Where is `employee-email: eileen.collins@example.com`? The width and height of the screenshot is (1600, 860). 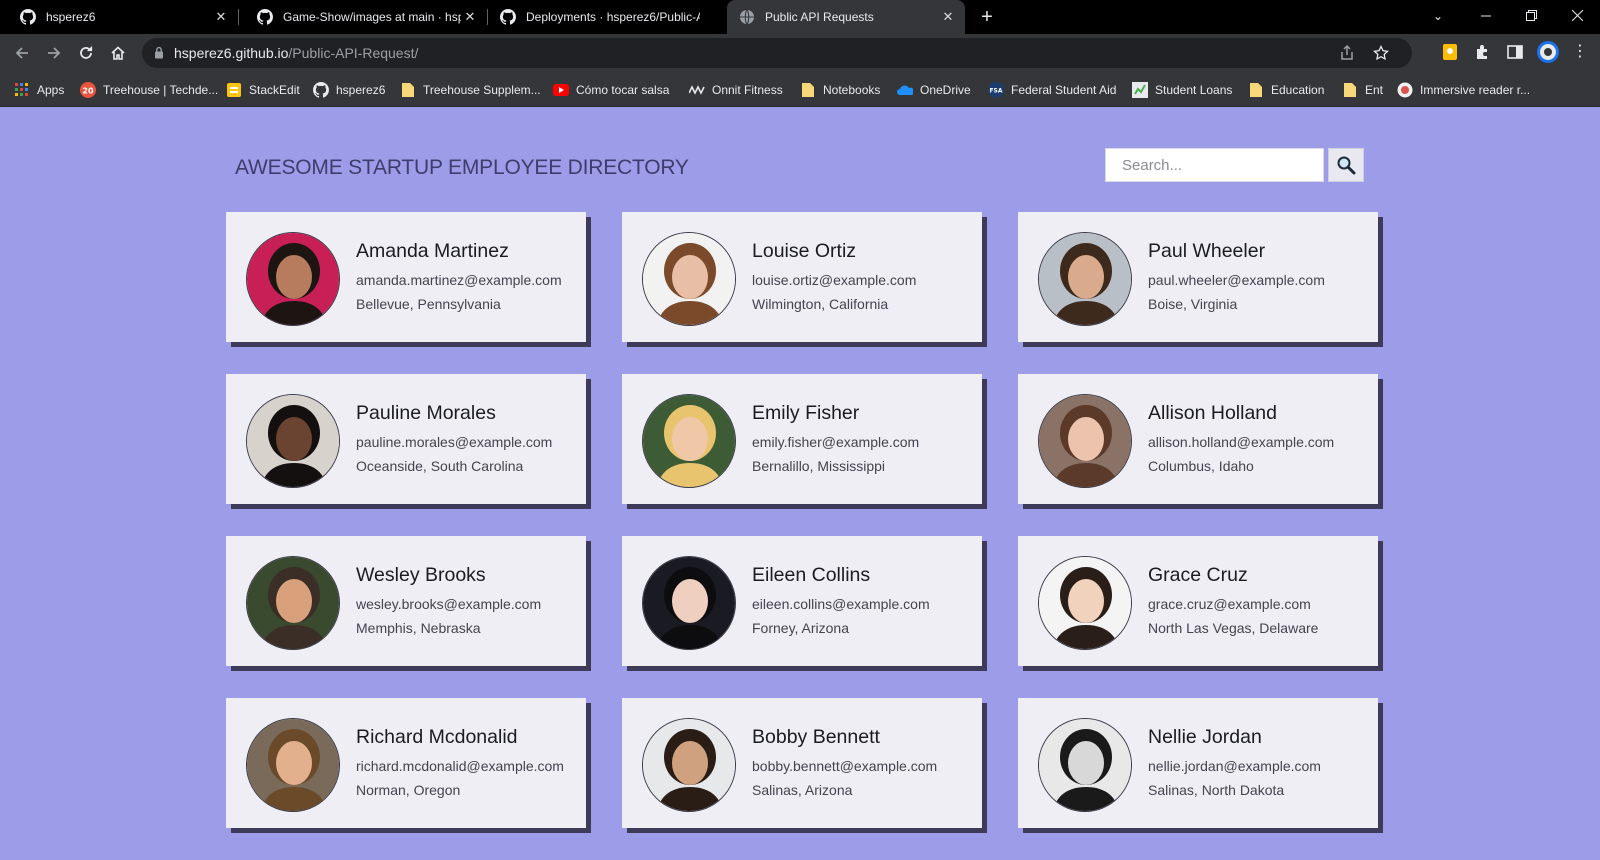
employee-email: eileen.collins@example.com is located at coordinates (841, 604).